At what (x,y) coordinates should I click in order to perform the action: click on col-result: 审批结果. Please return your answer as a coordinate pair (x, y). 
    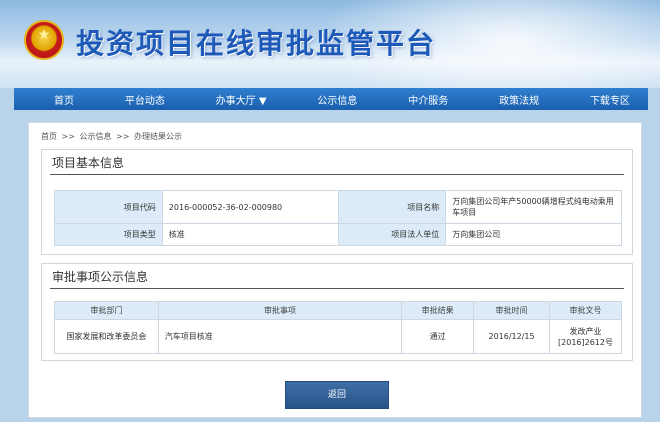
    Looking at the image, I should click on (438, 310).